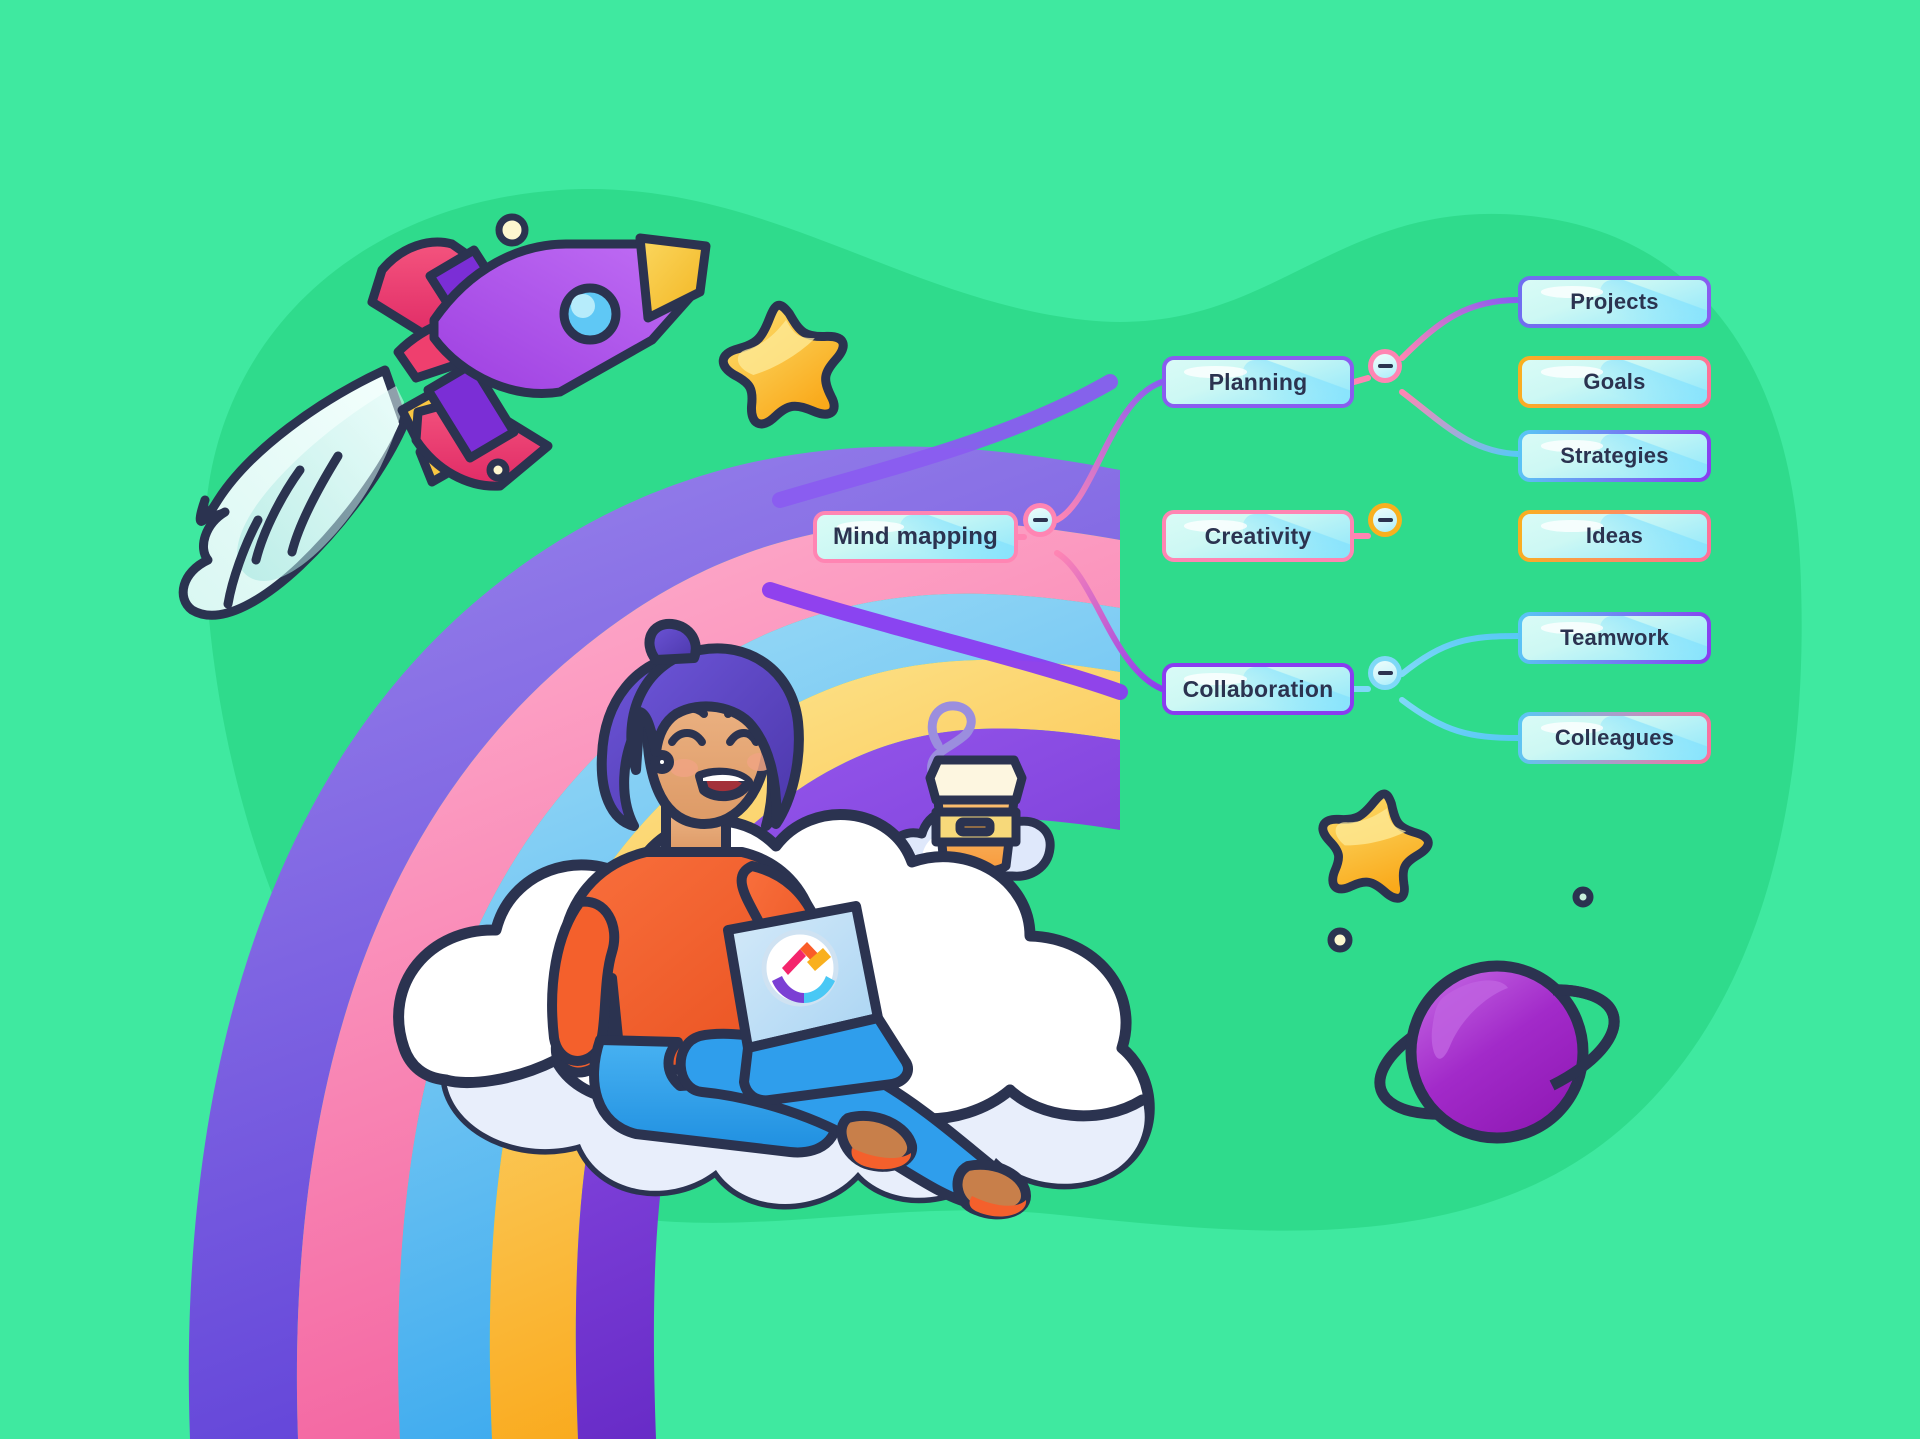 Image resolution: width=1920 pixels, height=1439 pixels. What do you see at coordinates (1460, 655) in the screenshot?
I see `link-collaboration-teamwork` at bounding box center [1460, 655].